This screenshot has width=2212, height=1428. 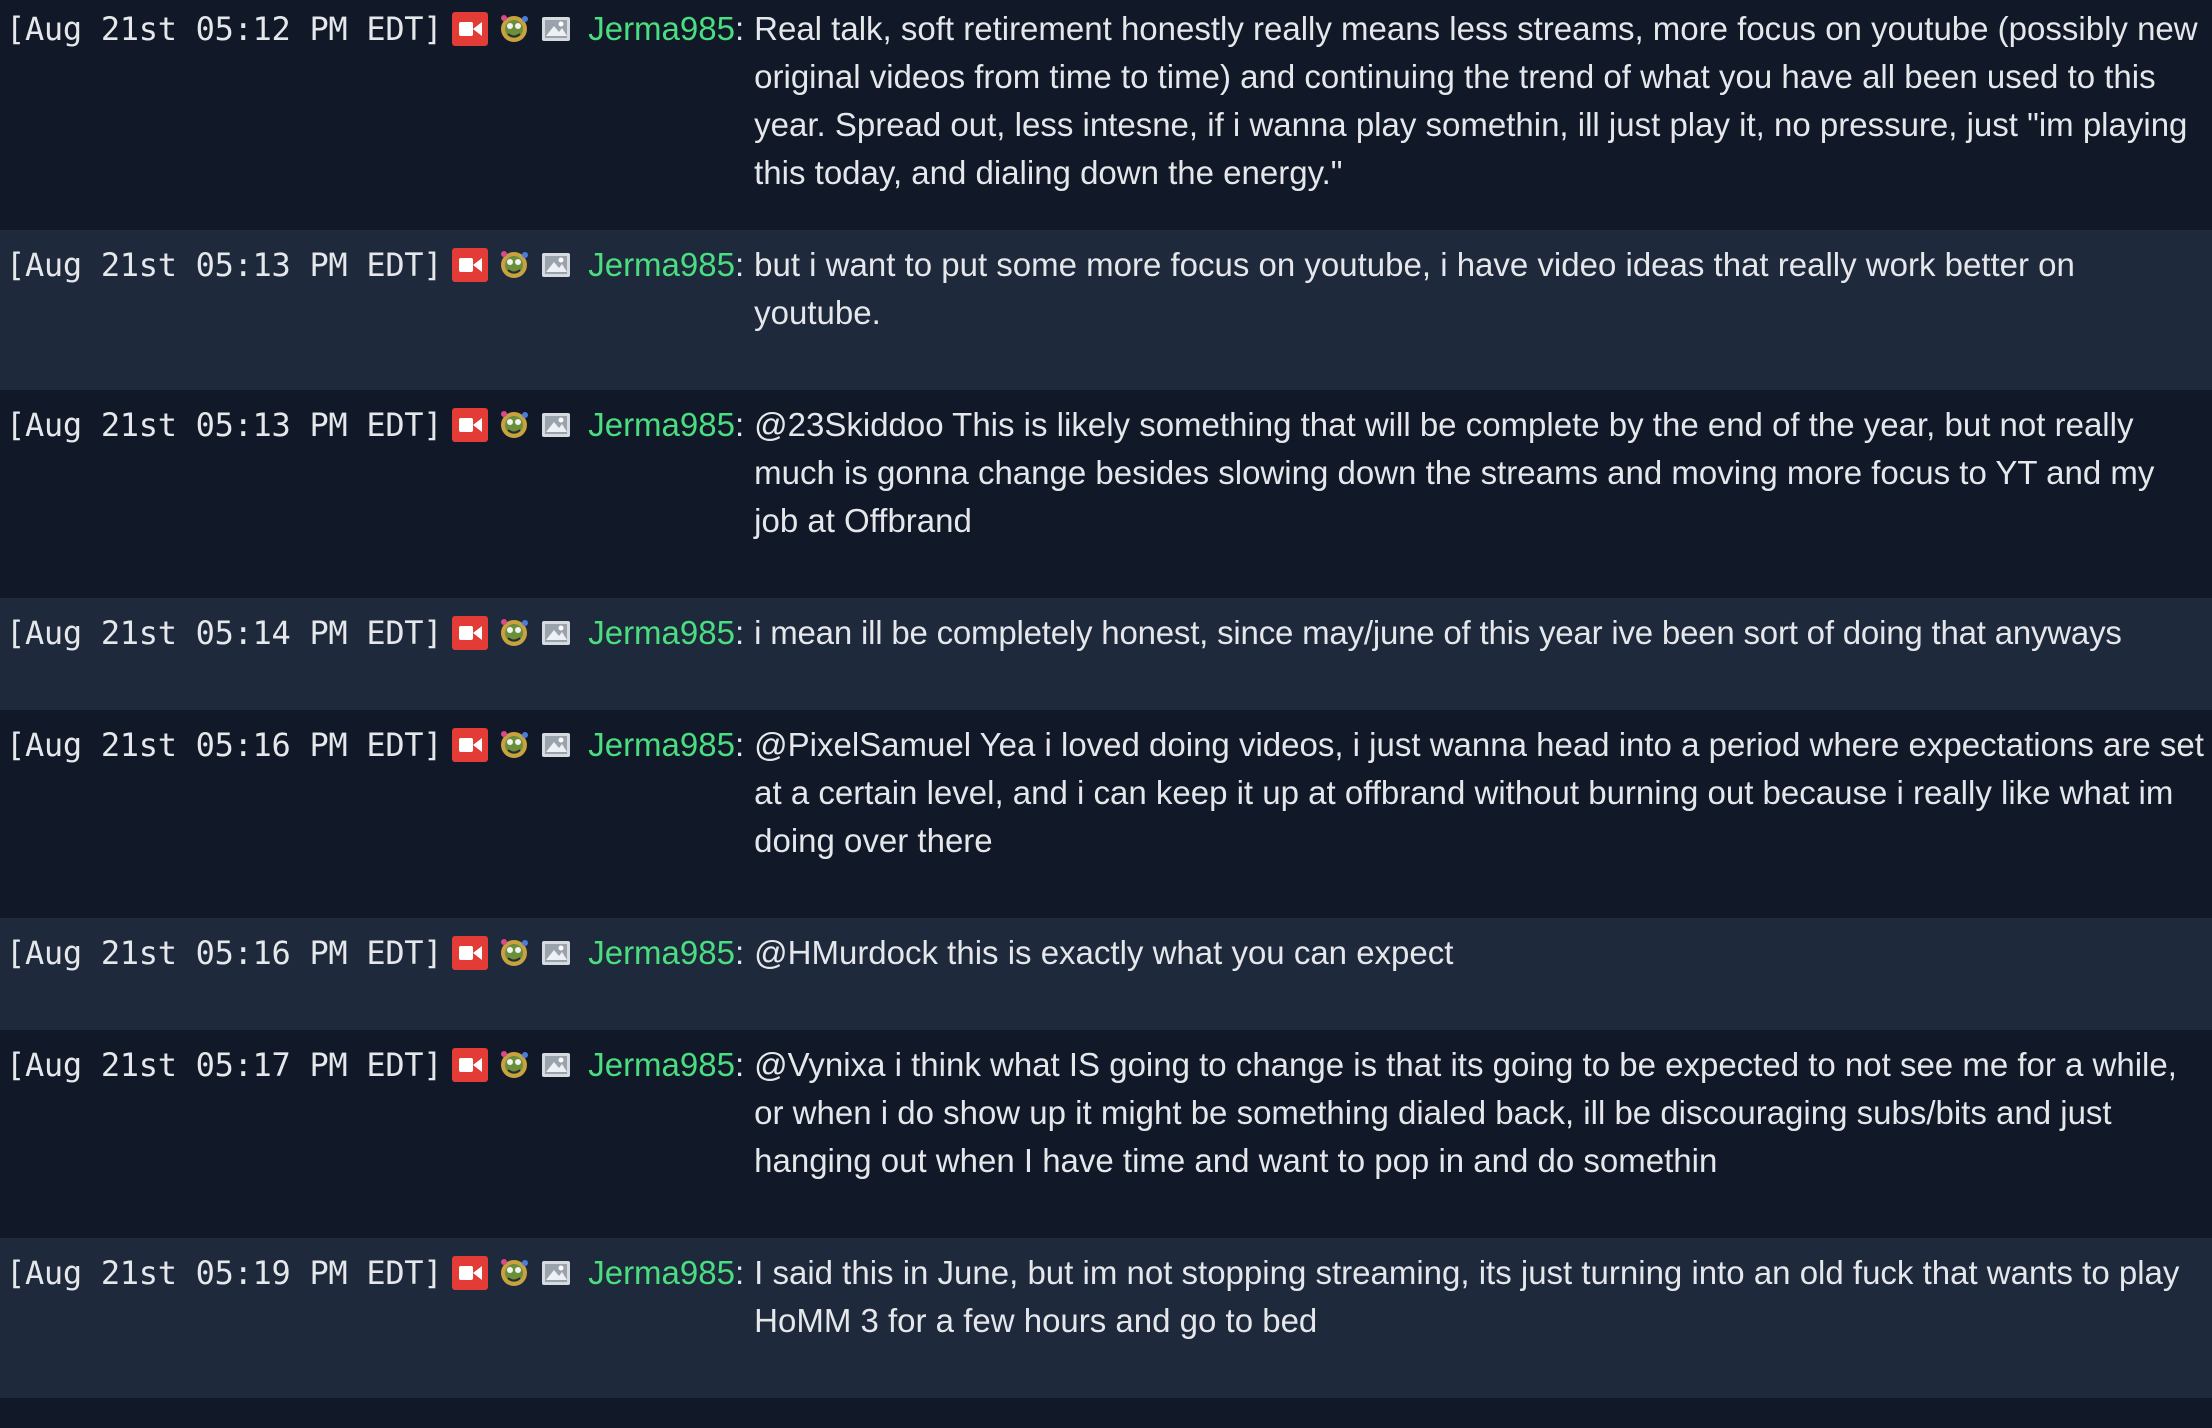 What do you see at coordinates (224, 1273) in the screenshot?
I see `message-timestamp: [Aug 21st 05:19 PM EDT]` at bounding box center [224, 1273].